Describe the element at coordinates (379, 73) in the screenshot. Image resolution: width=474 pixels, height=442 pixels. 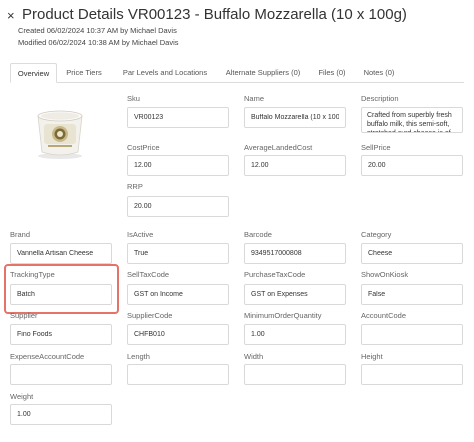
I see `tab-notes: Notes (0)` at that location.